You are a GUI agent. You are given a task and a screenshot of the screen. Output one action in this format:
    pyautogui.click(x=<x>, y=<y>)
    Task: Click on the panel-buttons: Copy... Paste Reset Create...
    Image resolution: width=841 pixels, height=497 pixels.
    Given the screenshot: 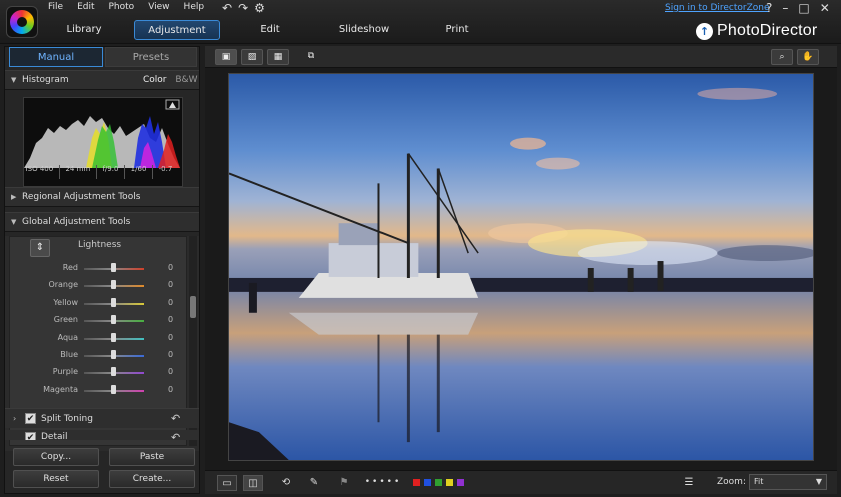 What is the action you would take?
    pyautogui.click(x=103, y=469)
    